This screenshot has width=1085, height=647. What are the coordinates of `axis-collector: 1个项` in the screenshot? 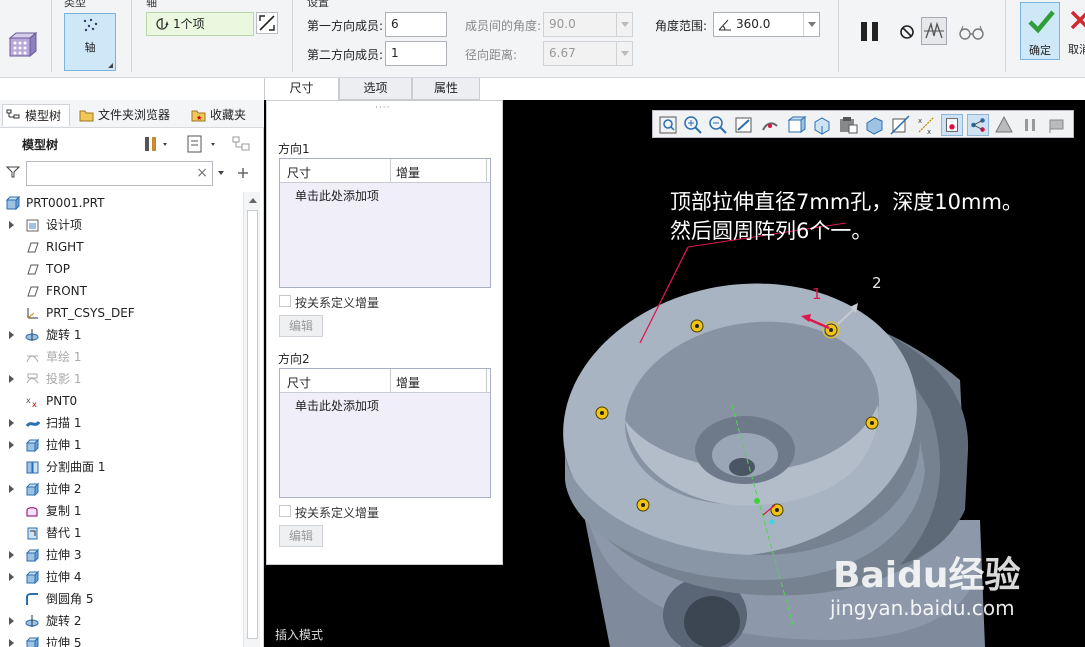 It's located at (200, 24).